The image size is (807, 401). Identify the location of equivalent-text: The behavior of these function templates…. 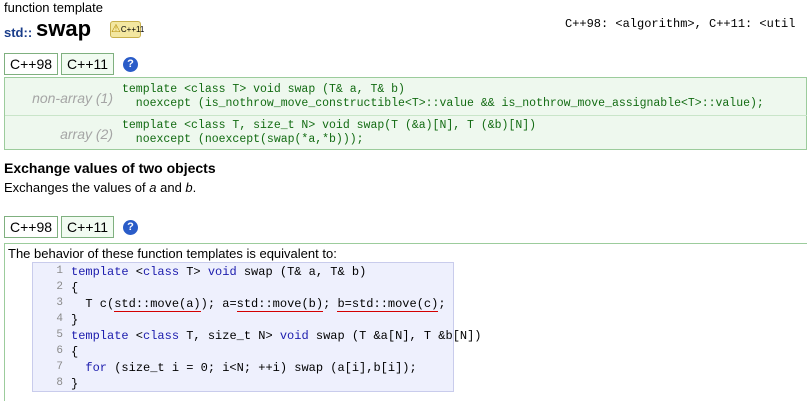
(172, 253).